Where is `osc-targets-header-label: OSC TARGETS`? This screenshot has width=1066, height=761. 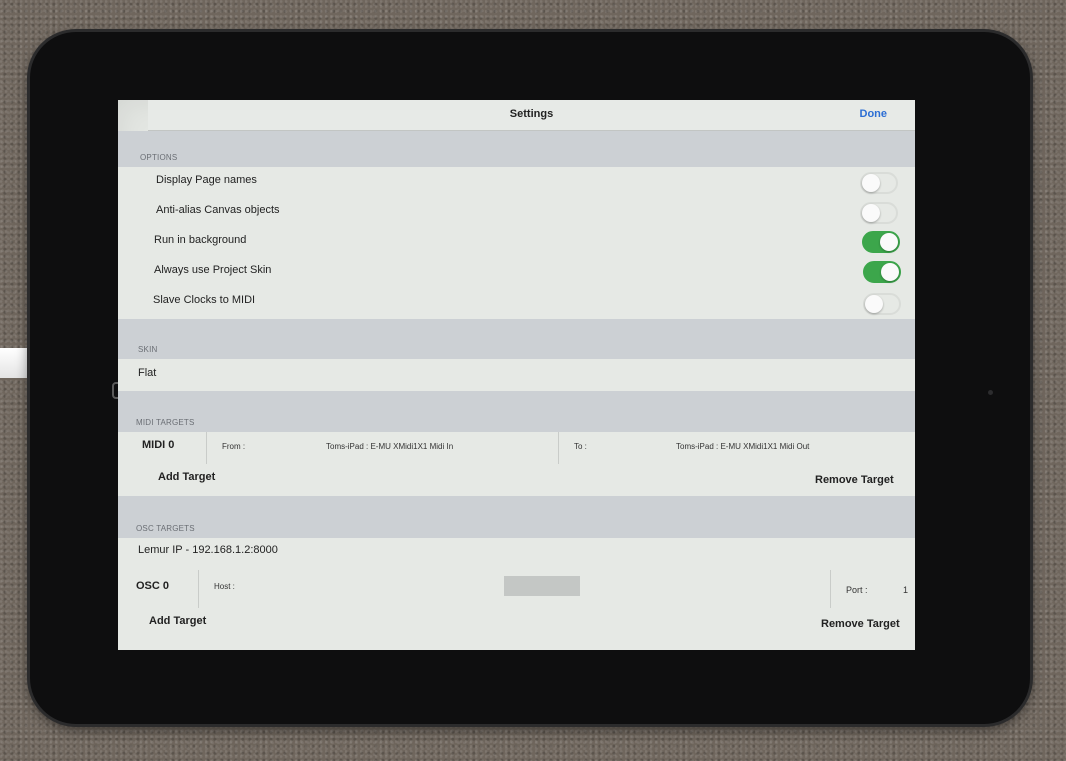 osc-targets-header-label: OSC TARGETS is located at coordinates (165, 528).